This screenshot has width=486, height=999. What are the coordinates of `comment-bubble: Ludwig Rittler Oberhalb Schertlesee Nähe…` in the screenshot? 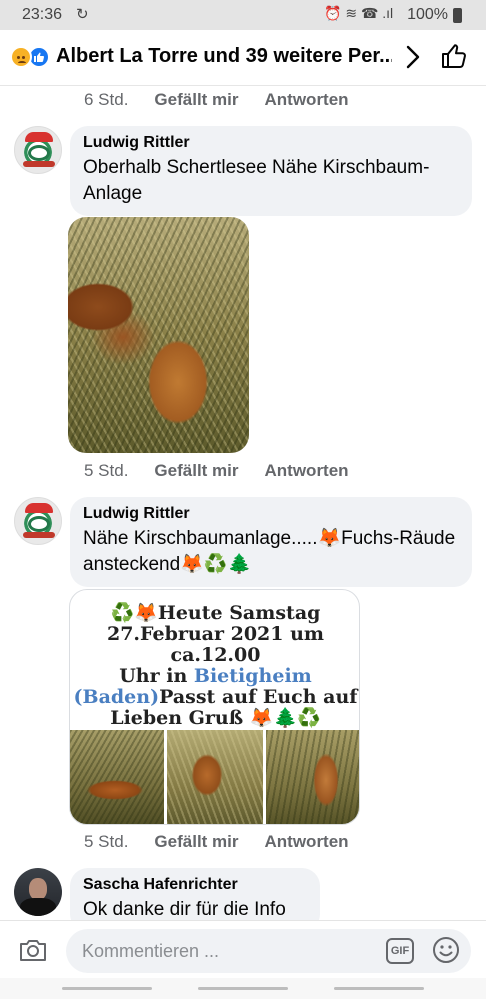 It's located at (271, 171).